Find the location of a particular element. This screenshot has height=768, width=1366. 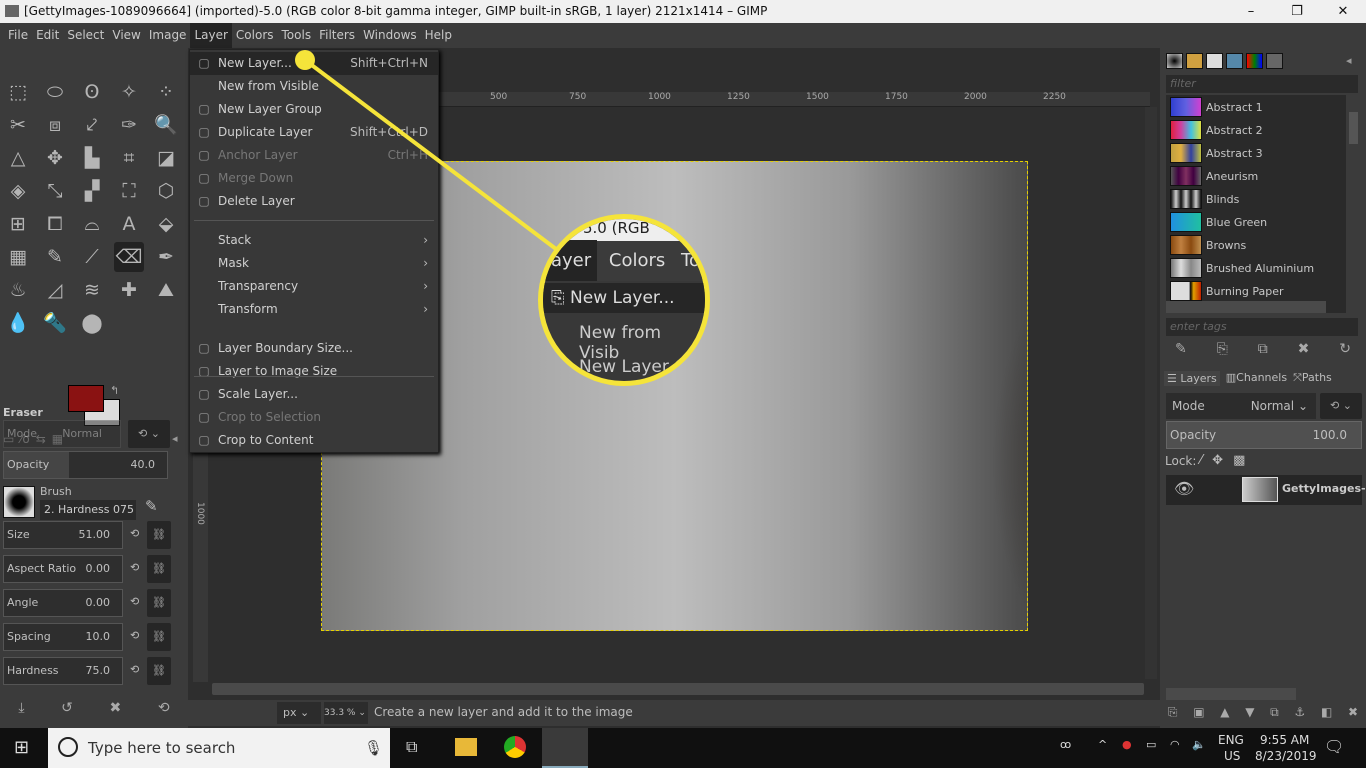

new-layer-group-icon: ▣ is located at coordinates (1198, 712).